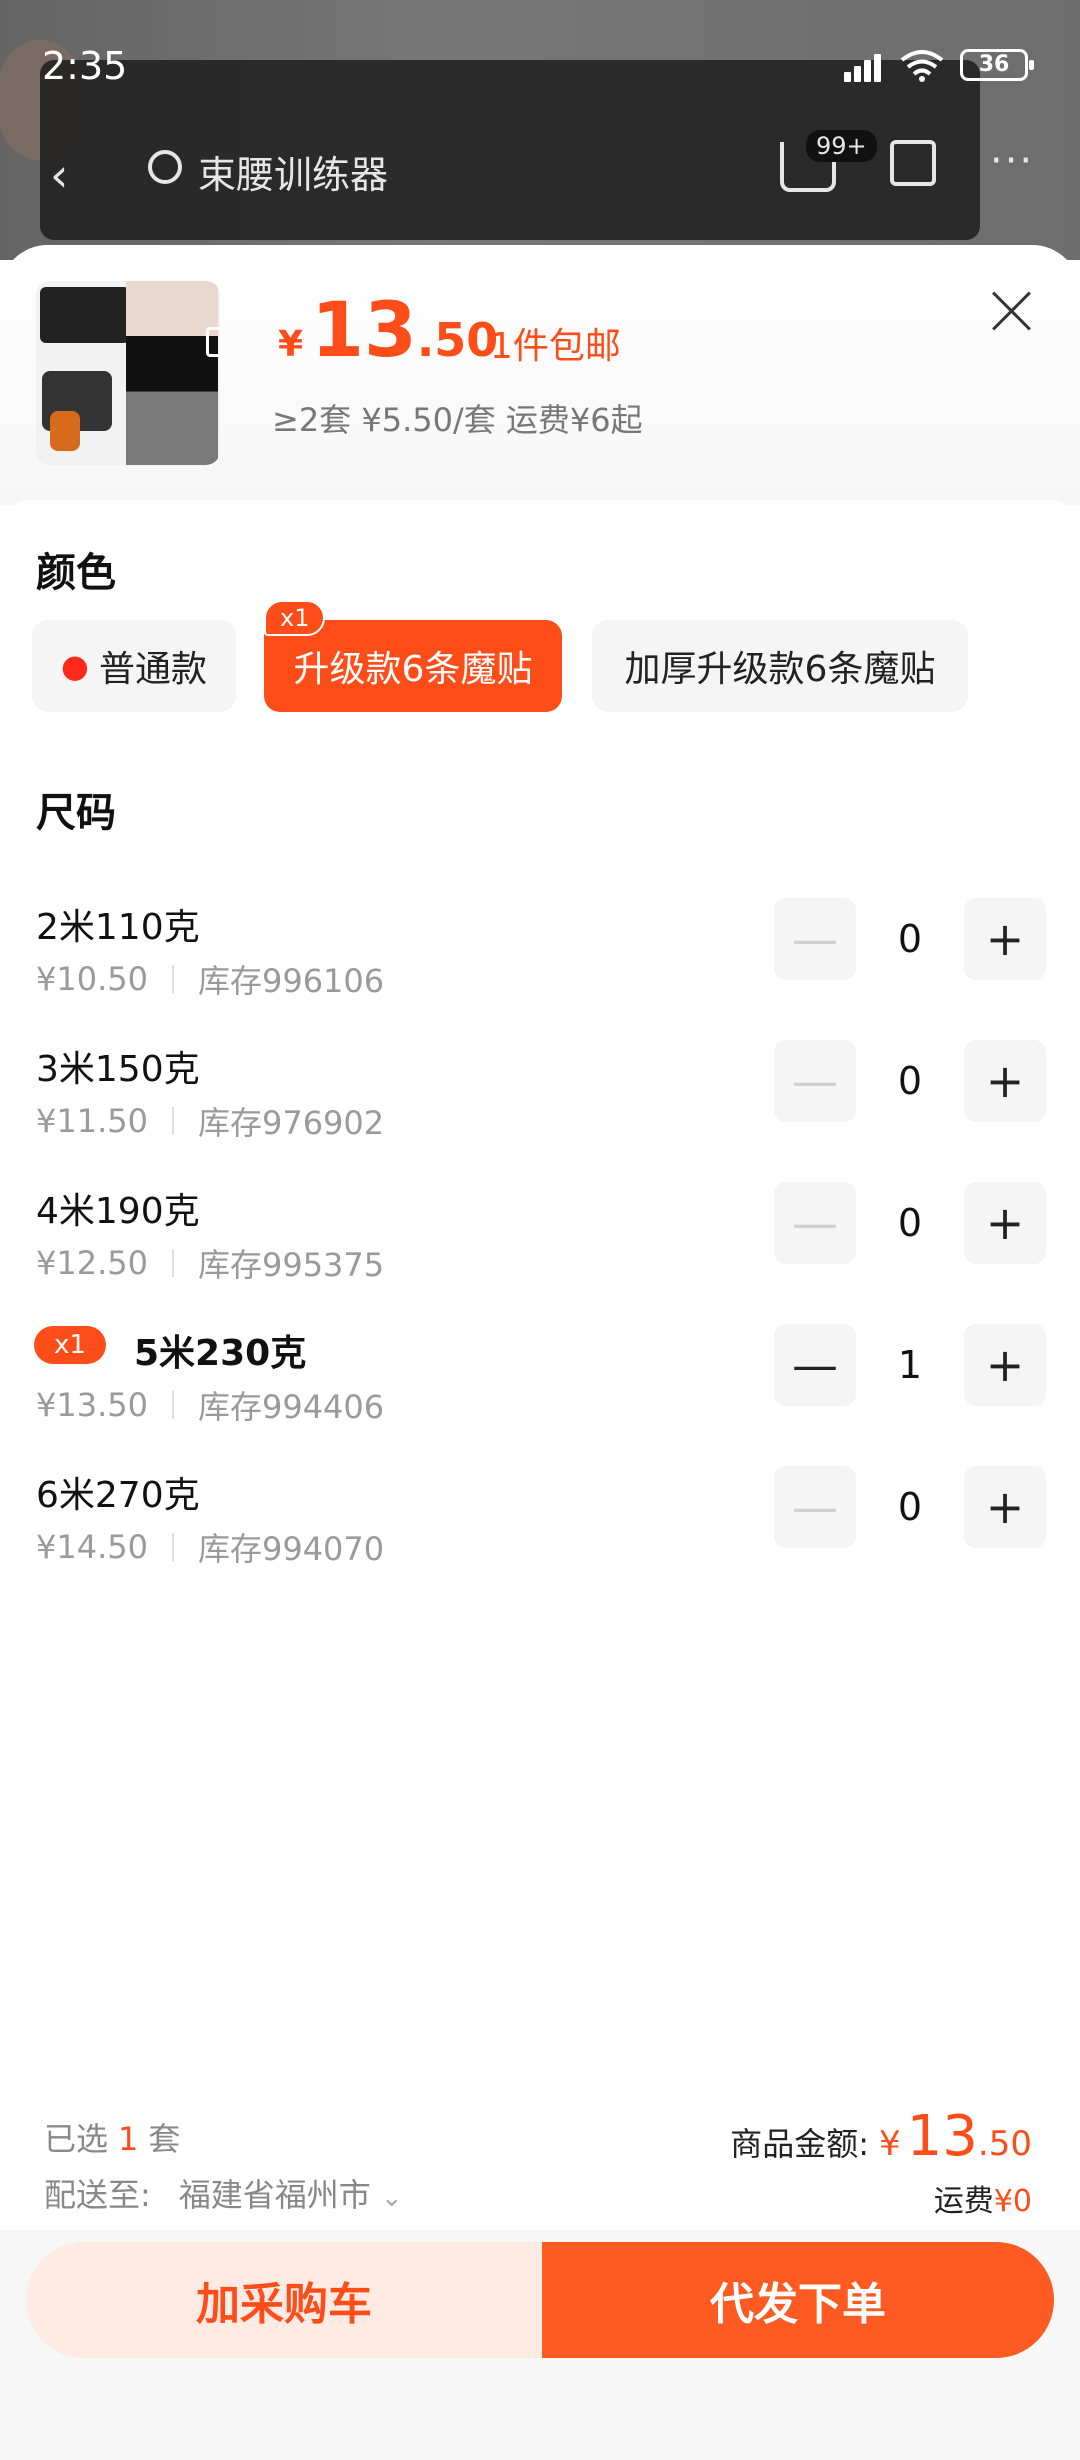  Describe the element at coordinates (295, 618) in the screenshot. I see `selected-count-badge: x1` at that location.